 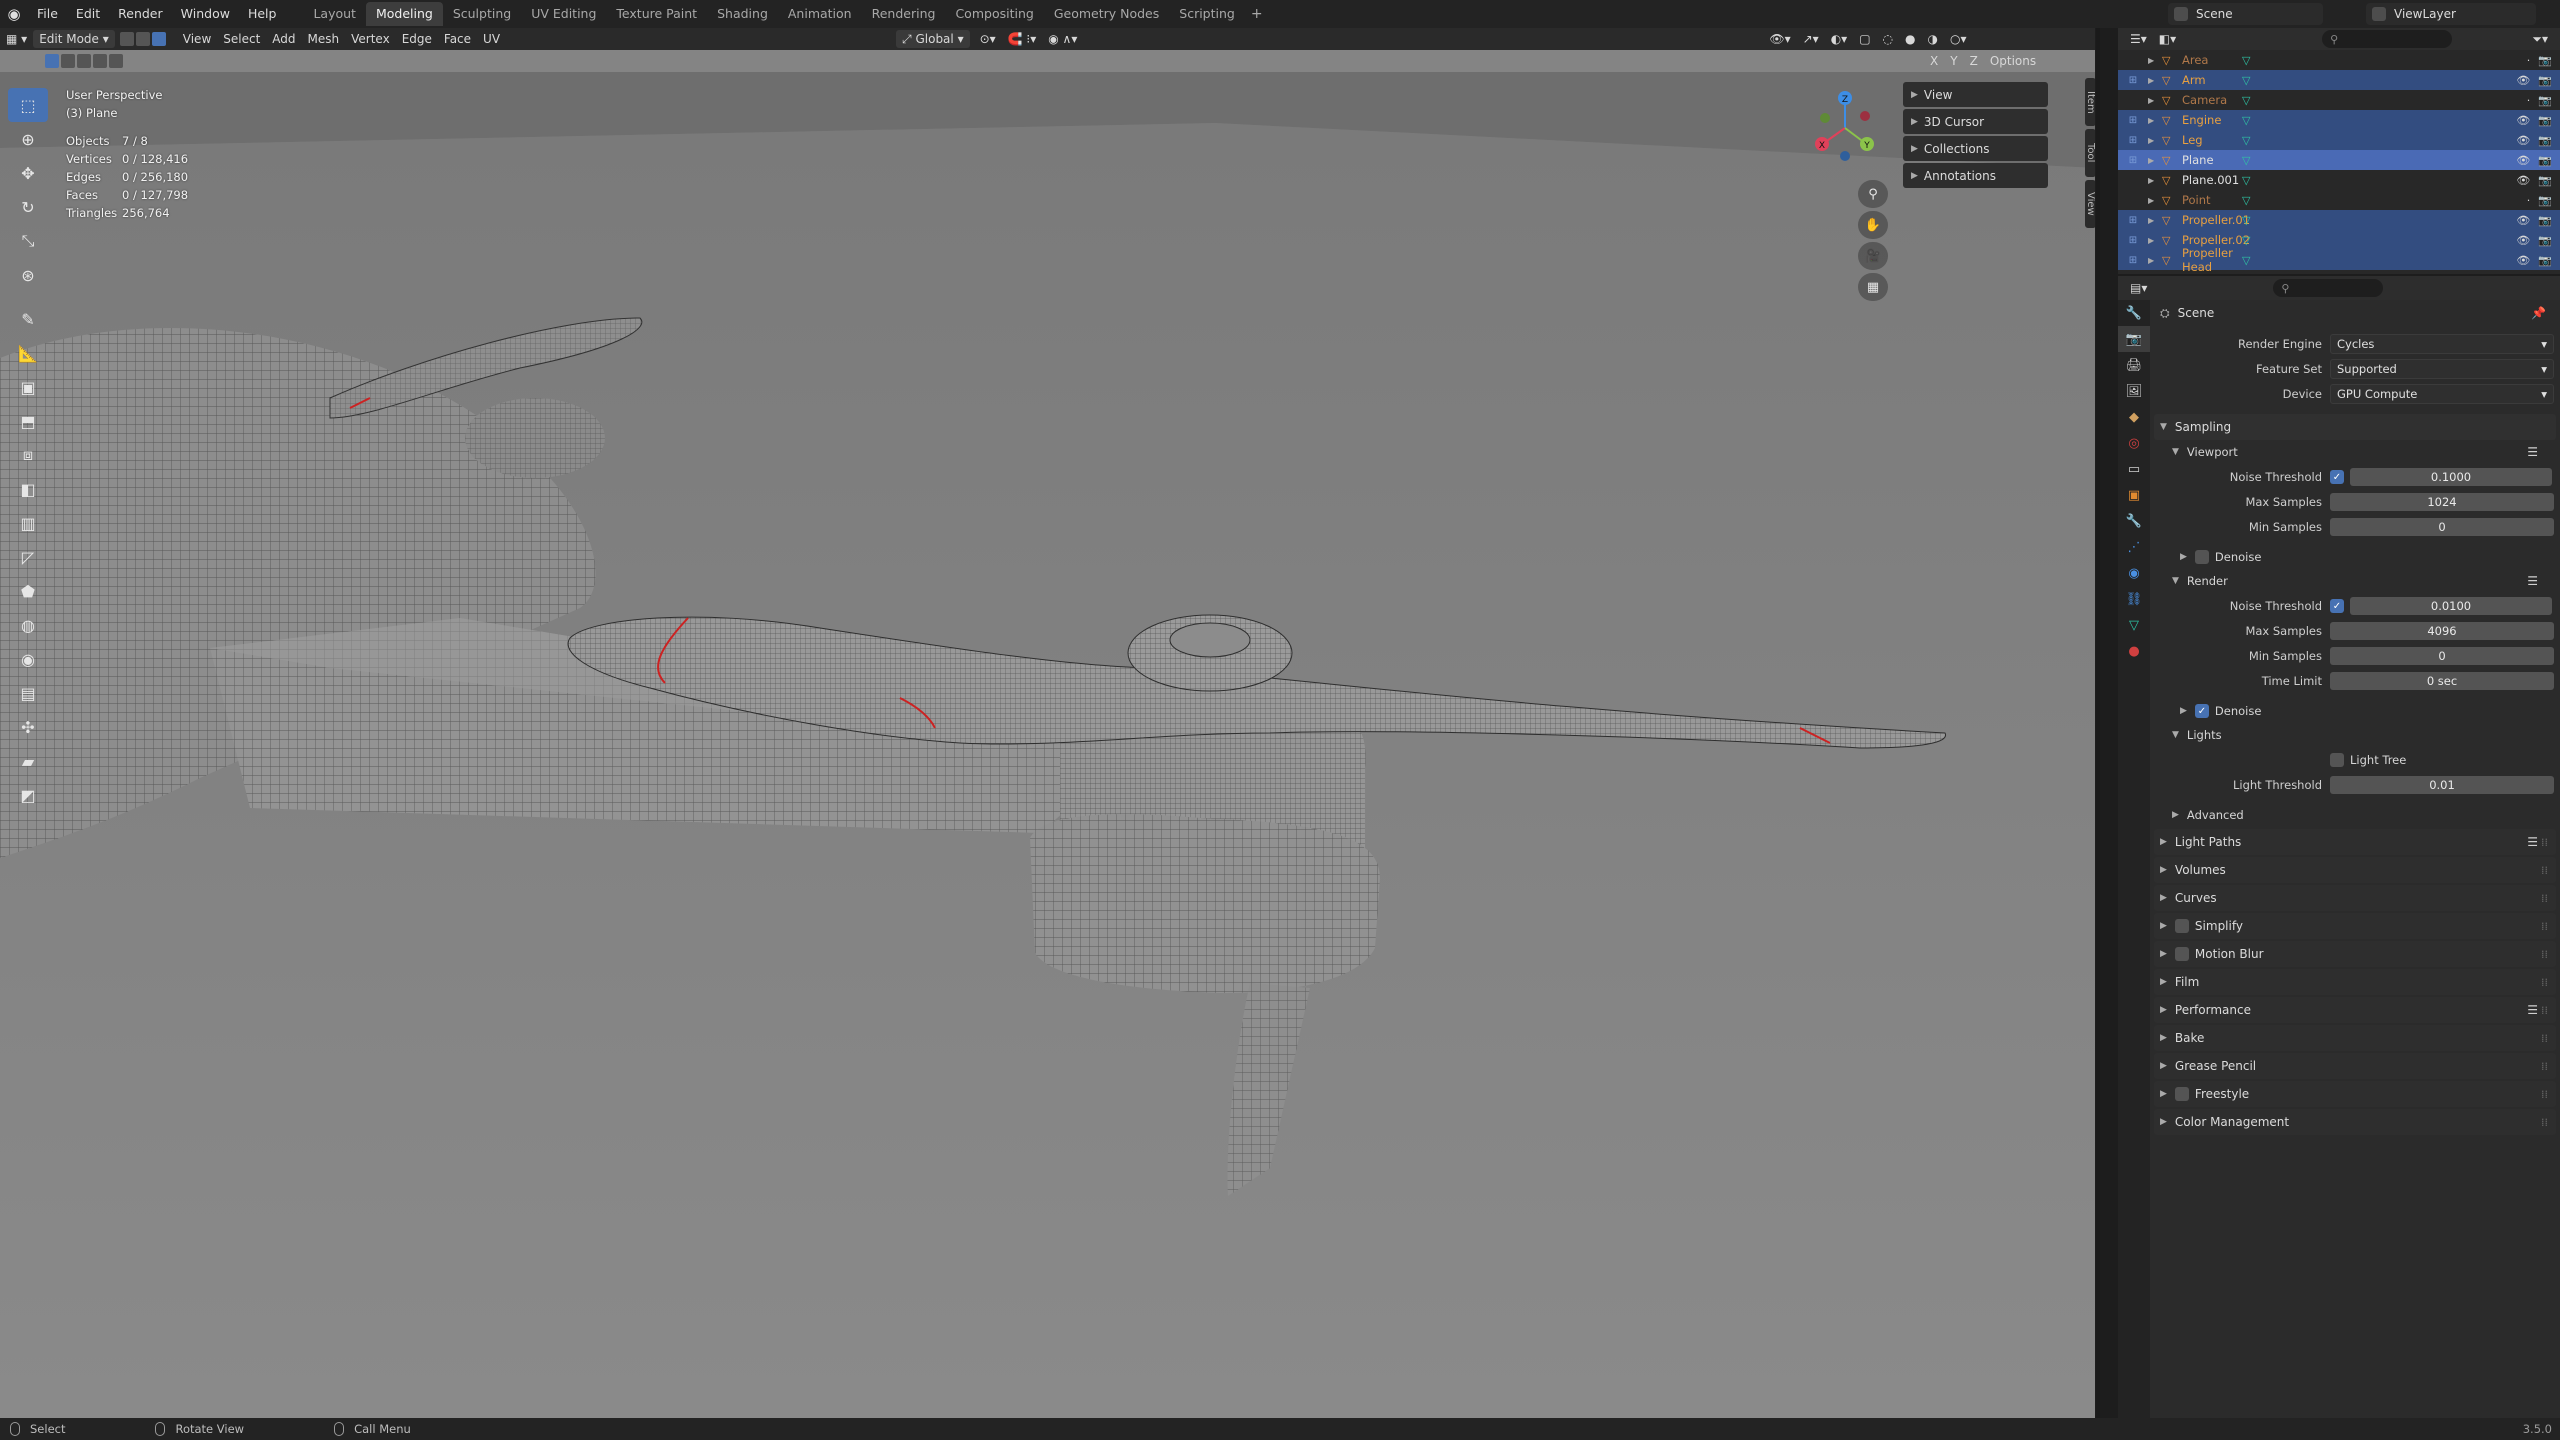 What do you see at coordinates (2355, 1094) in the screenshot?
I see `section-freestyle: ▶ Freestyle ⁞⁞` at bounding box center [2355, 1094].